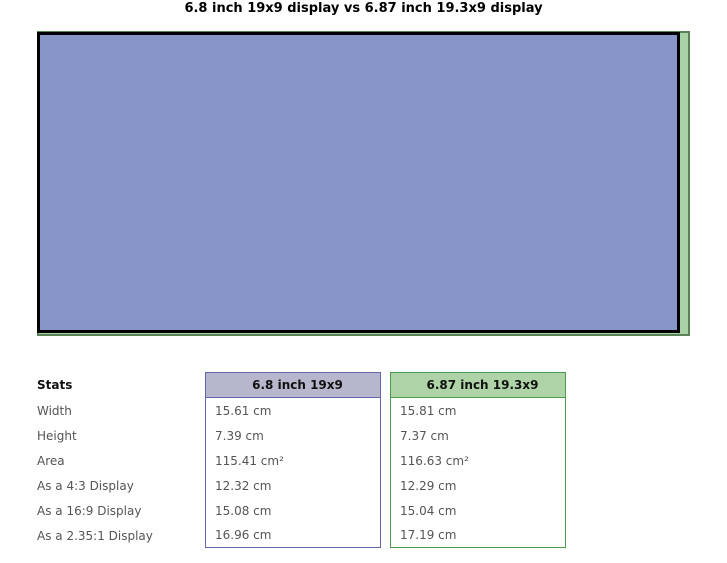 This screenshot has height=563, width=727. Describe the element at coordinates (478, 535) in the screenshot. I see `cell-display-b: 17.19 cm` at that location.